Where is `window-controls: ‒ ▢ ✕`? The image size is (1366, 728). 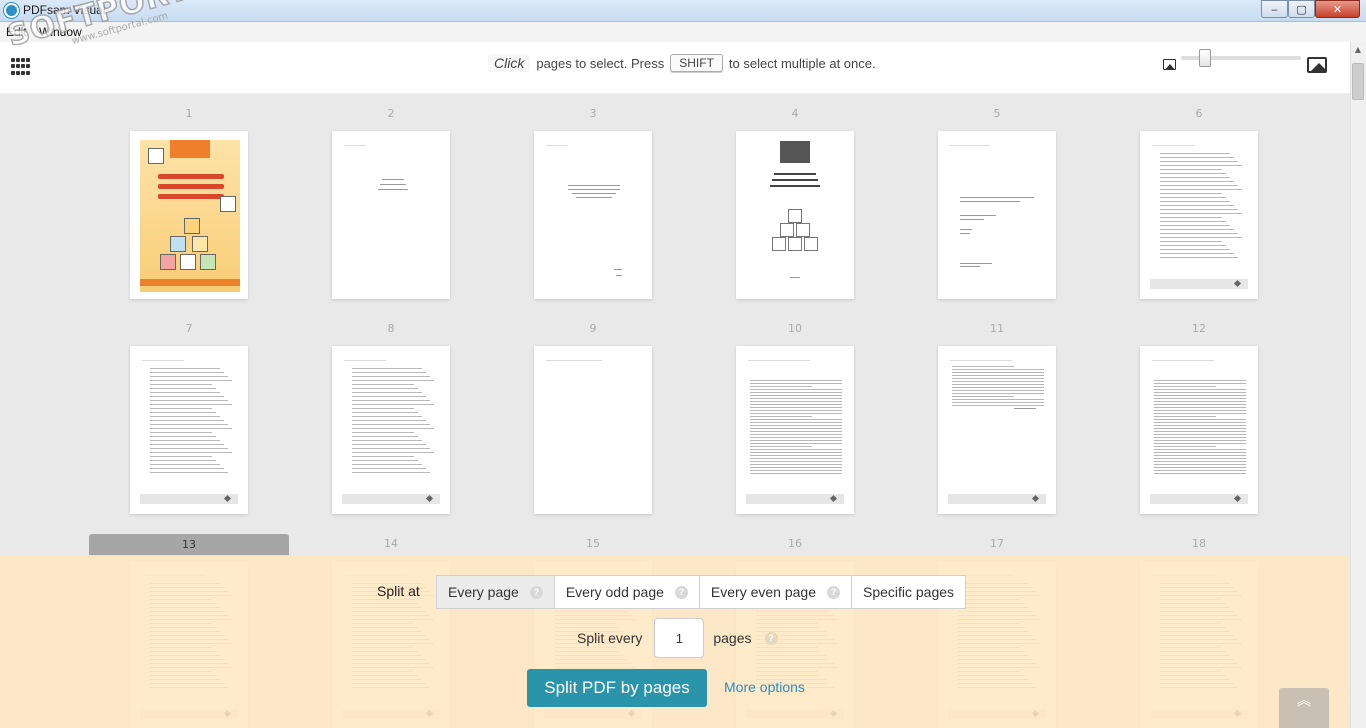
window-controls: ‒ ▢ ✕ is located at coordinates (1310, 9).